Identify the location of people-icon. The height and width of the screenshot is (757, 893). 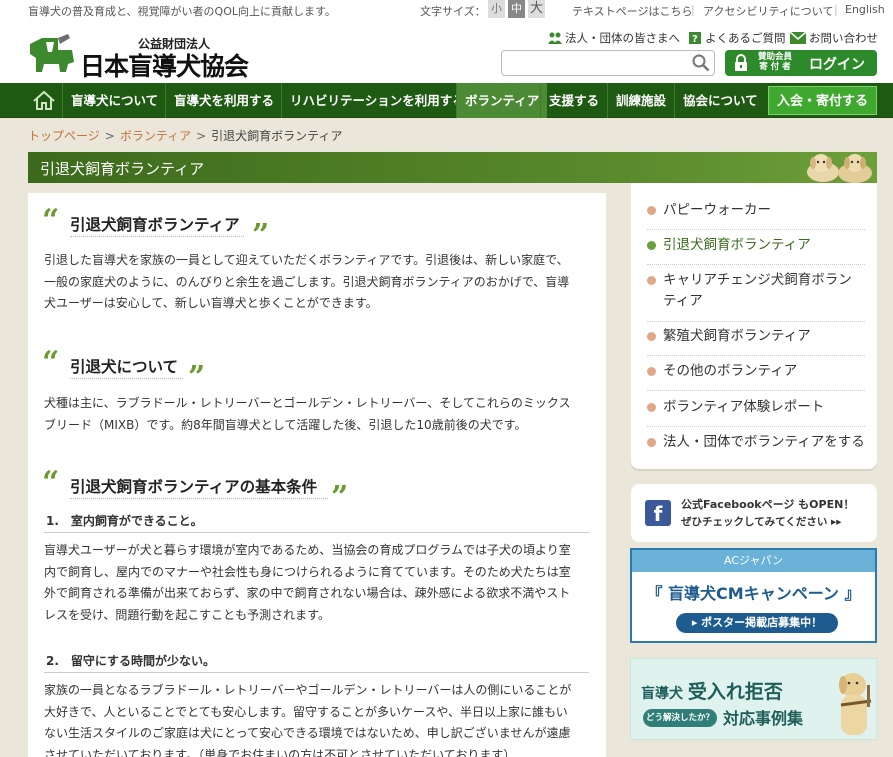
(555, 38).